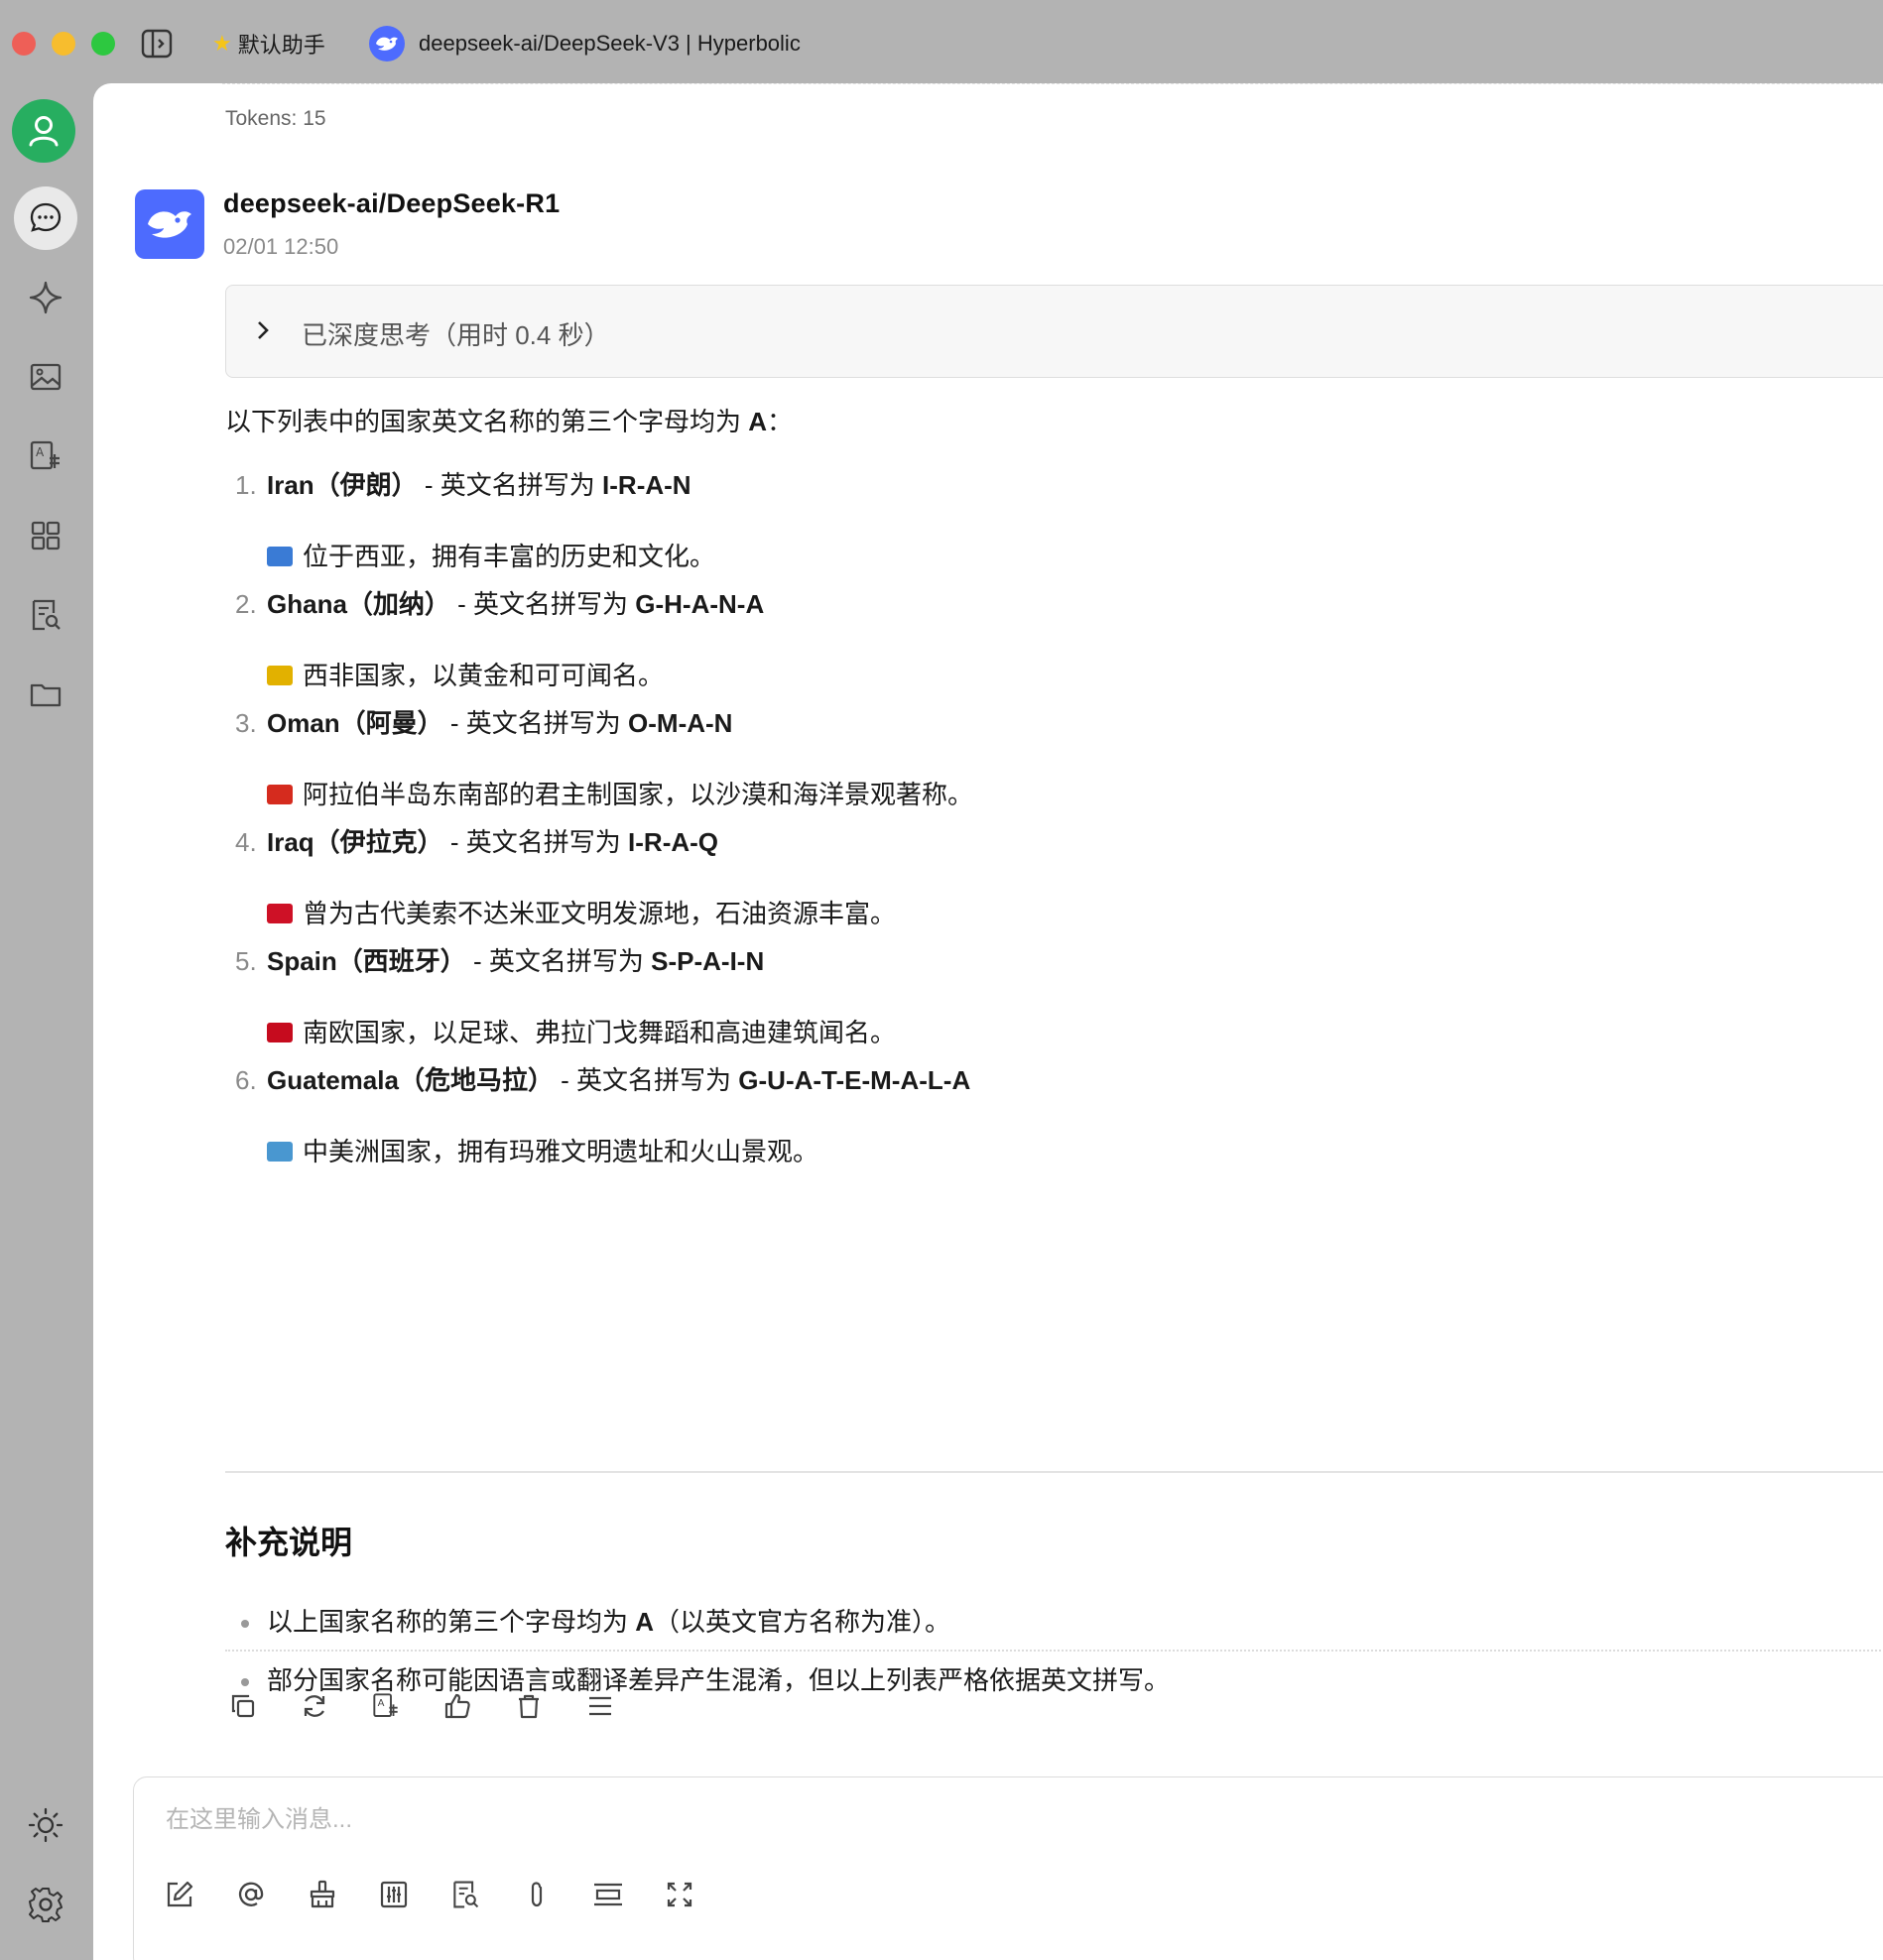 The height and width of the screenshot is (1960, 1883). What do you see at coordinates (315, 1706) in the screenshot?
I see `regenerate-icon` at bounding box center [315, 1706].